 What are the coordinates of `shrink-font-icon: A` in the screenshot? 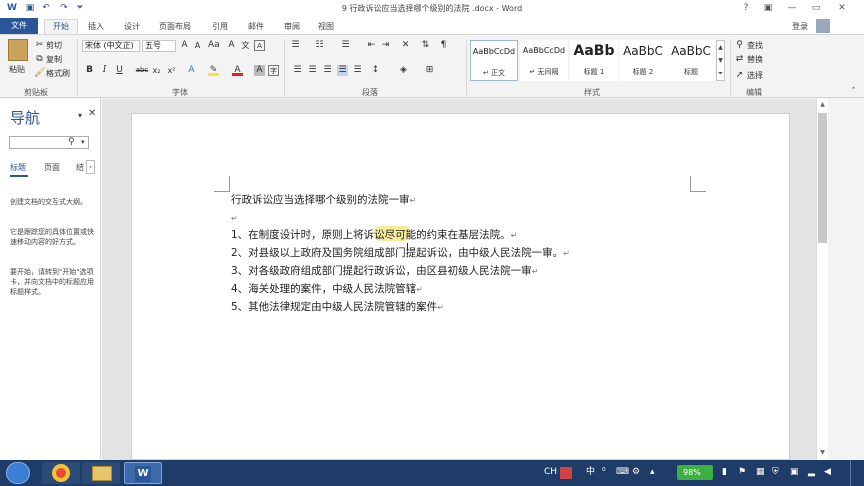 It's located at (197, 45).